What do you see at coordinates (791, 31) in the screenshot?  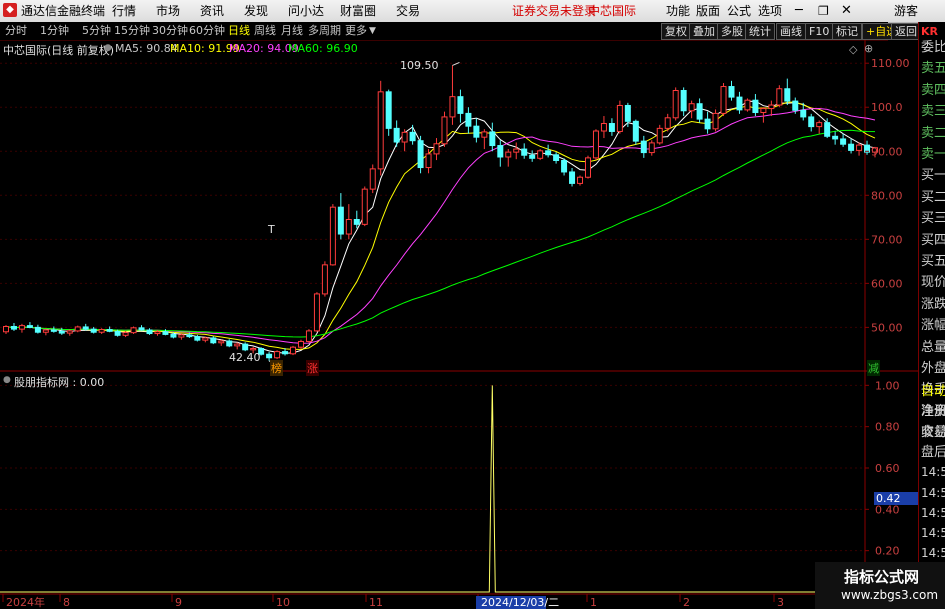 I see `huaxian-button: 画线` at bounding box center [791, 31].